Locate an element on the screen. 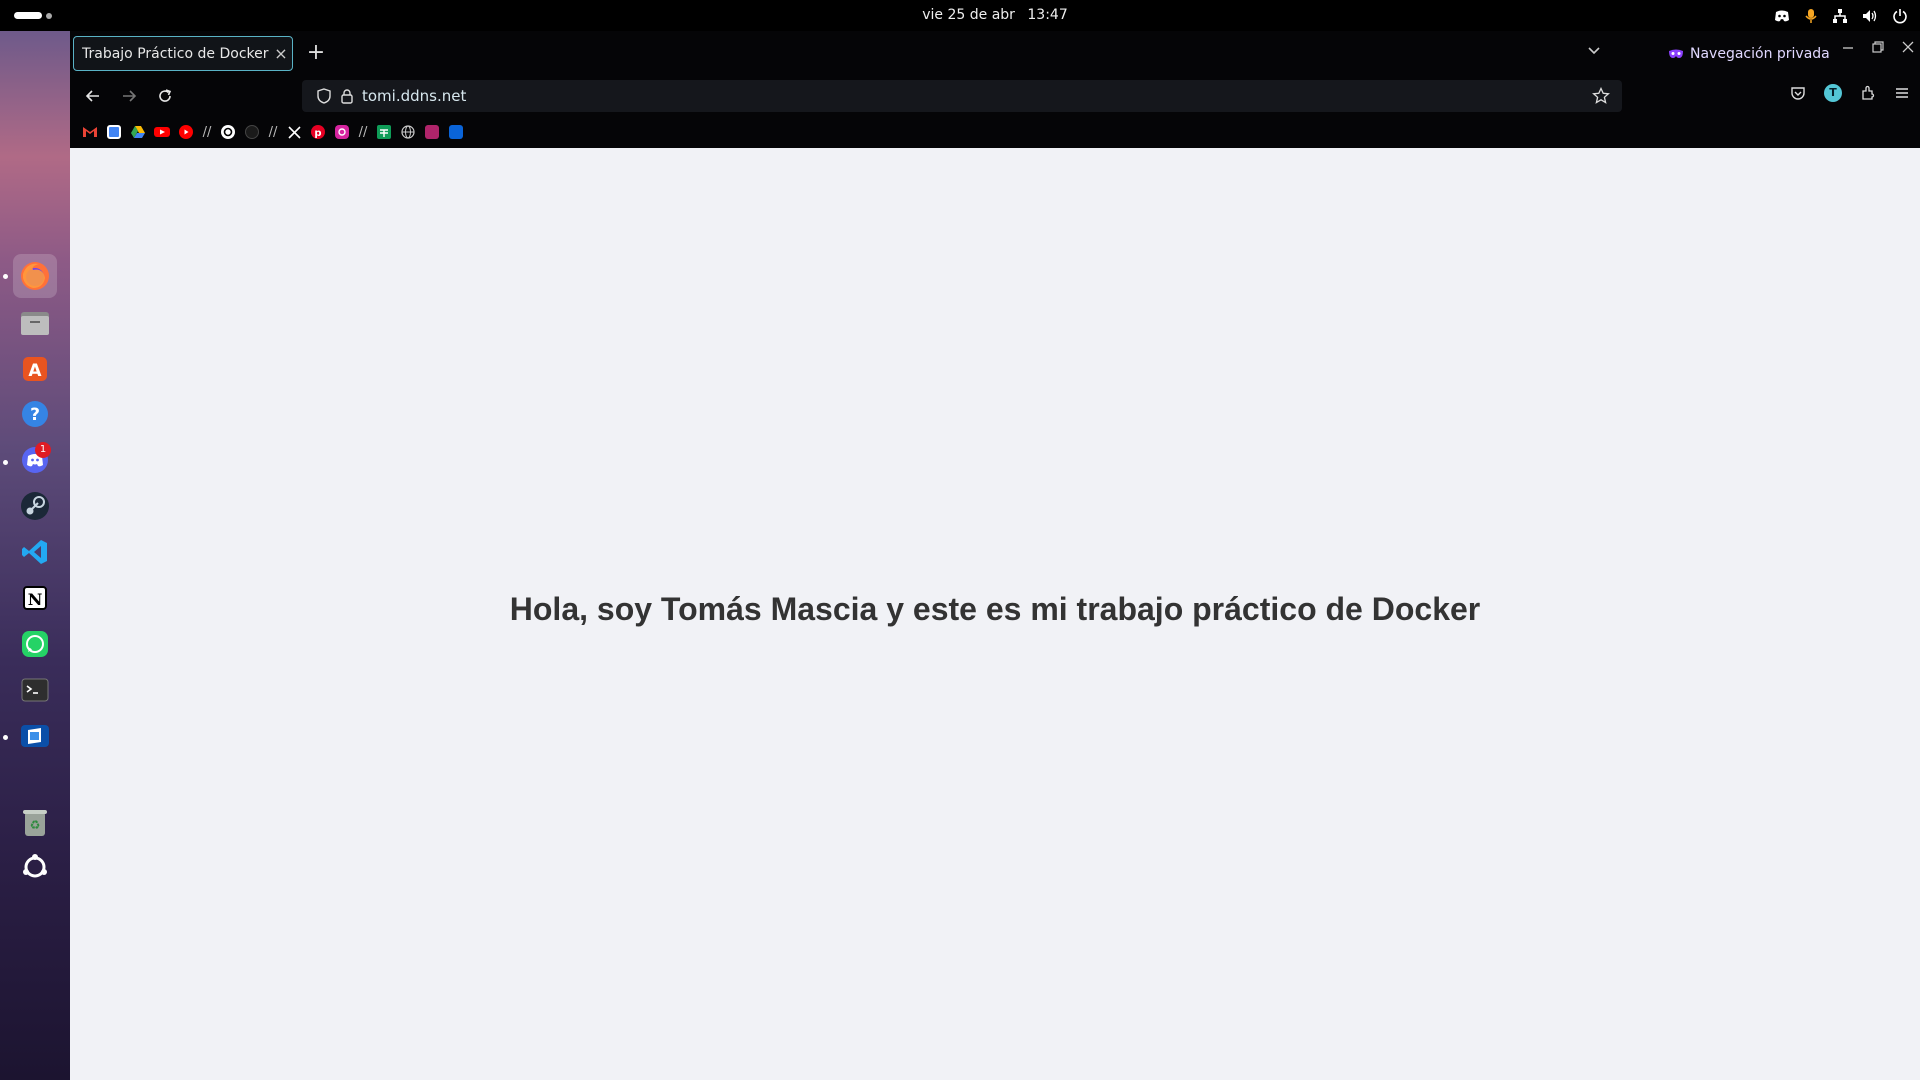 The height and width of the screenshot is (1080, 1920). private-browsing-label: Navegación privada is located at coordinates (1760, 54).